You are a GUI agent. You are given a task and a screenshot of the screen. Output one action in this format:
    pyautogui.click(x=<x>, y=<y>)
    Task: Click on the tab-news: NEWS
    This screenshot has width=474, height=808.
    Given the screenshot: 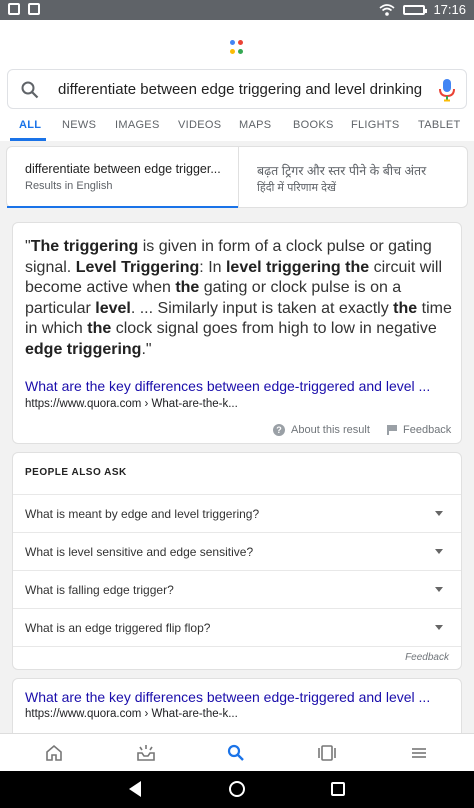 What is the action you would take?
    pyautogui.click(x=79, y=125)
    